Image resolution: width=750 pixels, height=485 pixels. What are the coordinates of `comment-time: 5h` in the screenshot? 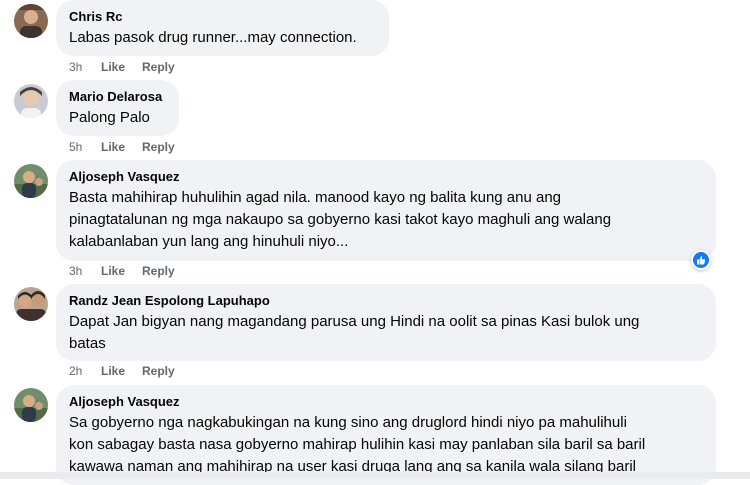 It's located at (85, 147).